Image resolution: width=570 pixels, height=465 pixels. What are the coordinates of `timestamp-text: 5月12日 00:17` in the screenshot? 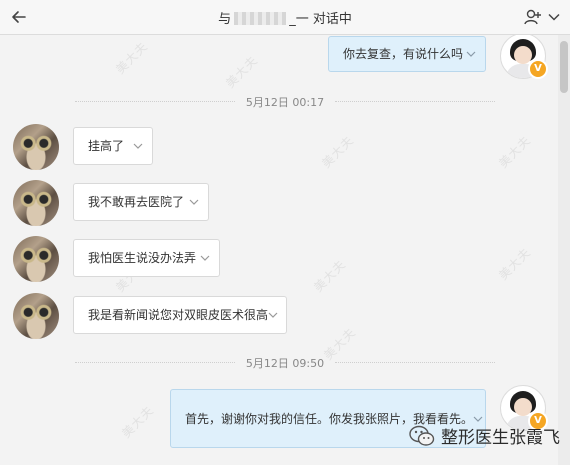 It's located at (285, 102).